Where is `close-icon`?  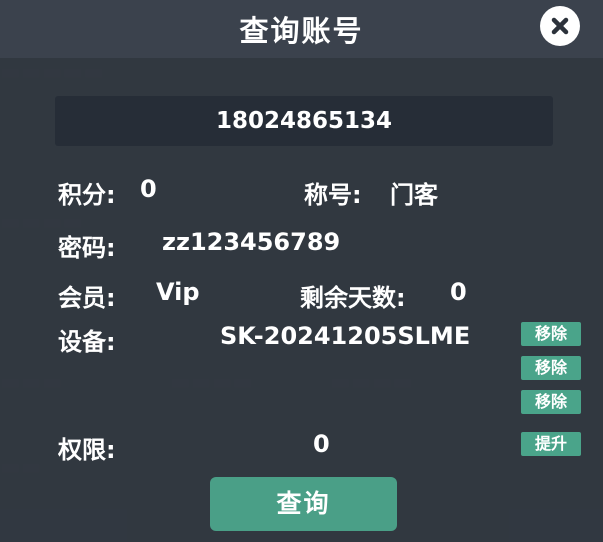
close-icon is located at coordinates (560, 26).